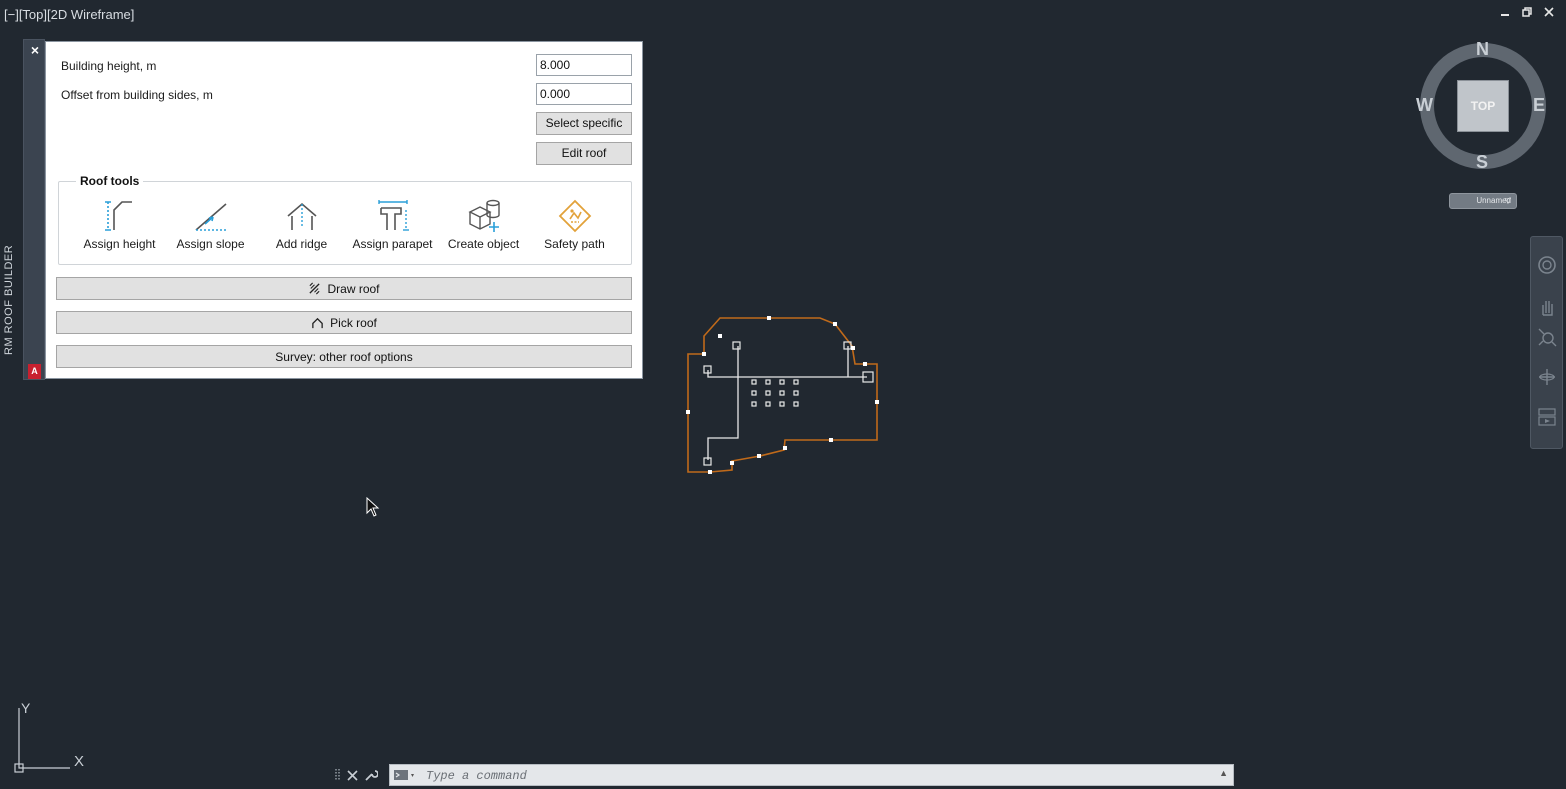  What do you see at coordinates (584, 65) in the screenshot?
I see `building-height-input` at bounding box center [584, 65].